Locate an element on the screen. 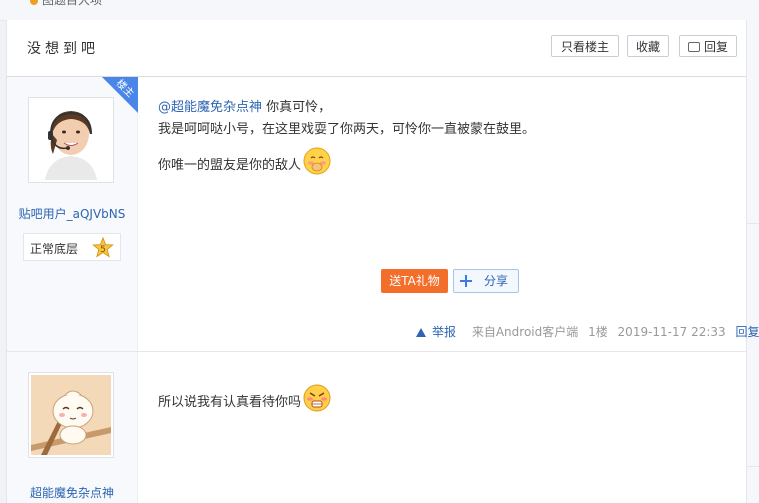 The width and height of the screenshot is (759, 503). report-link: 举报 is located at coordinates (439, 332).